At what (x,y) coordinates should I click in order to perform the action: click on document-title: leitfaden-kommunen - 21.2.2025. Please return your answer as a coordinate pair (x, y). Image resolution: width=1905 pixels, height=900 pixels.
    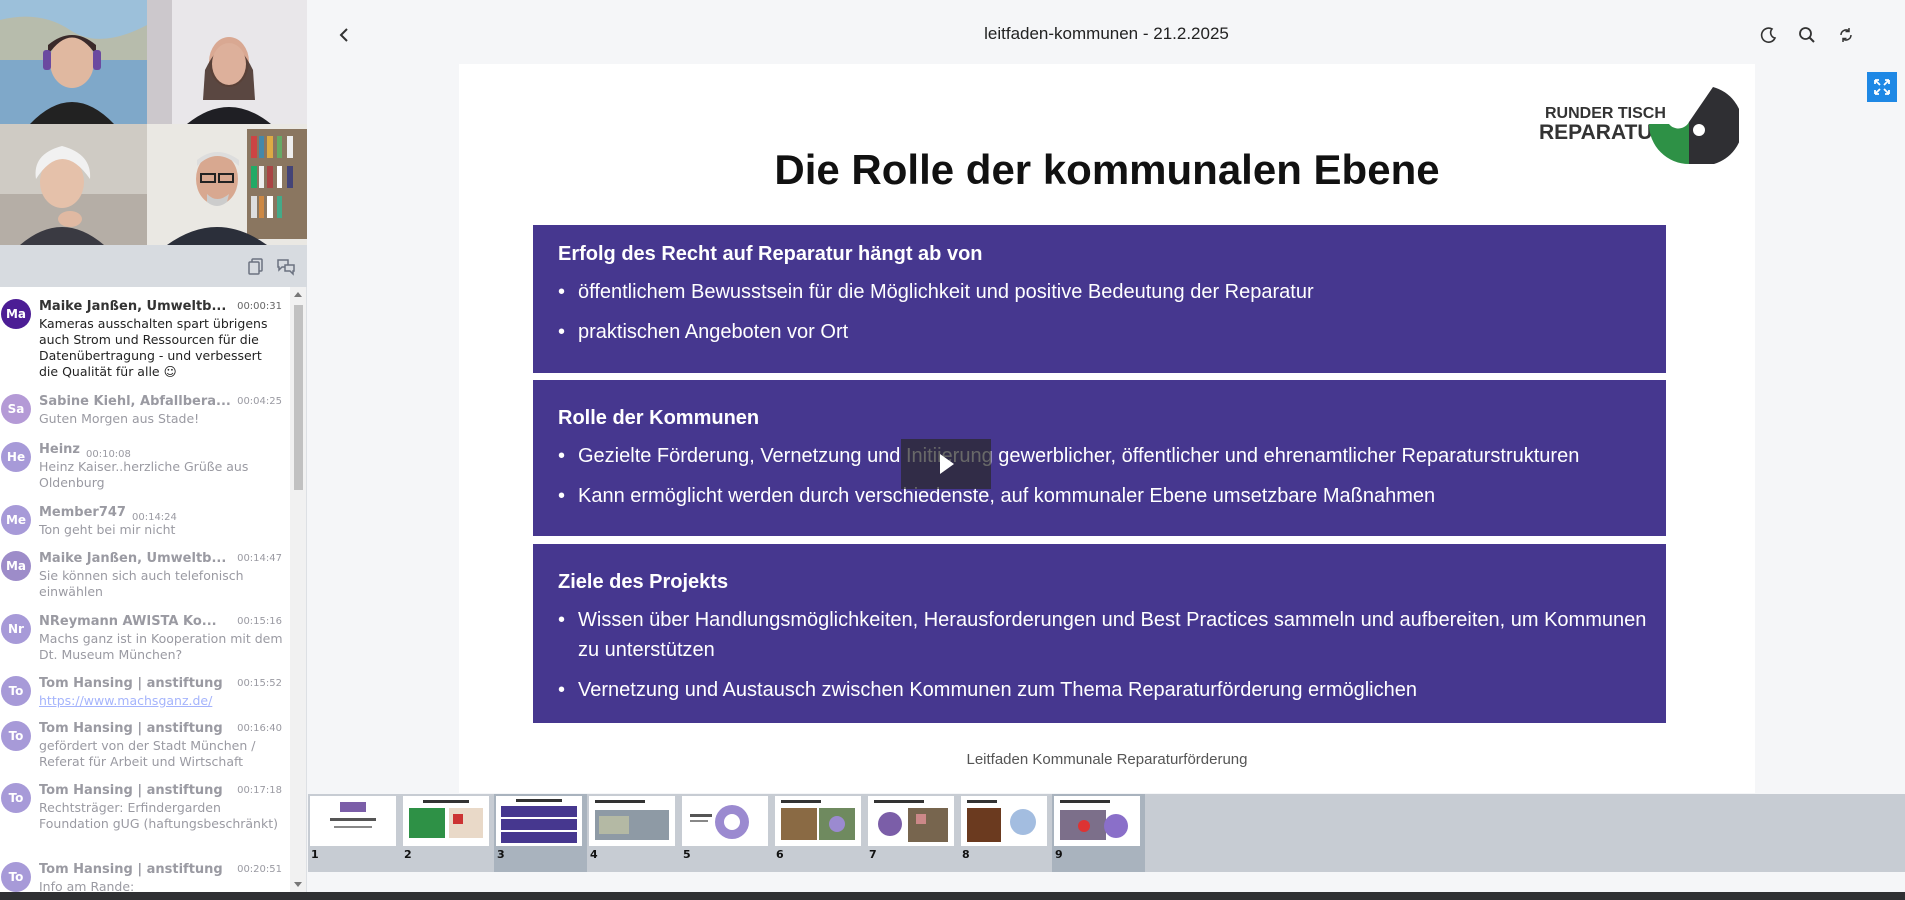
    Looking at the image, I should click on (1106, 33).